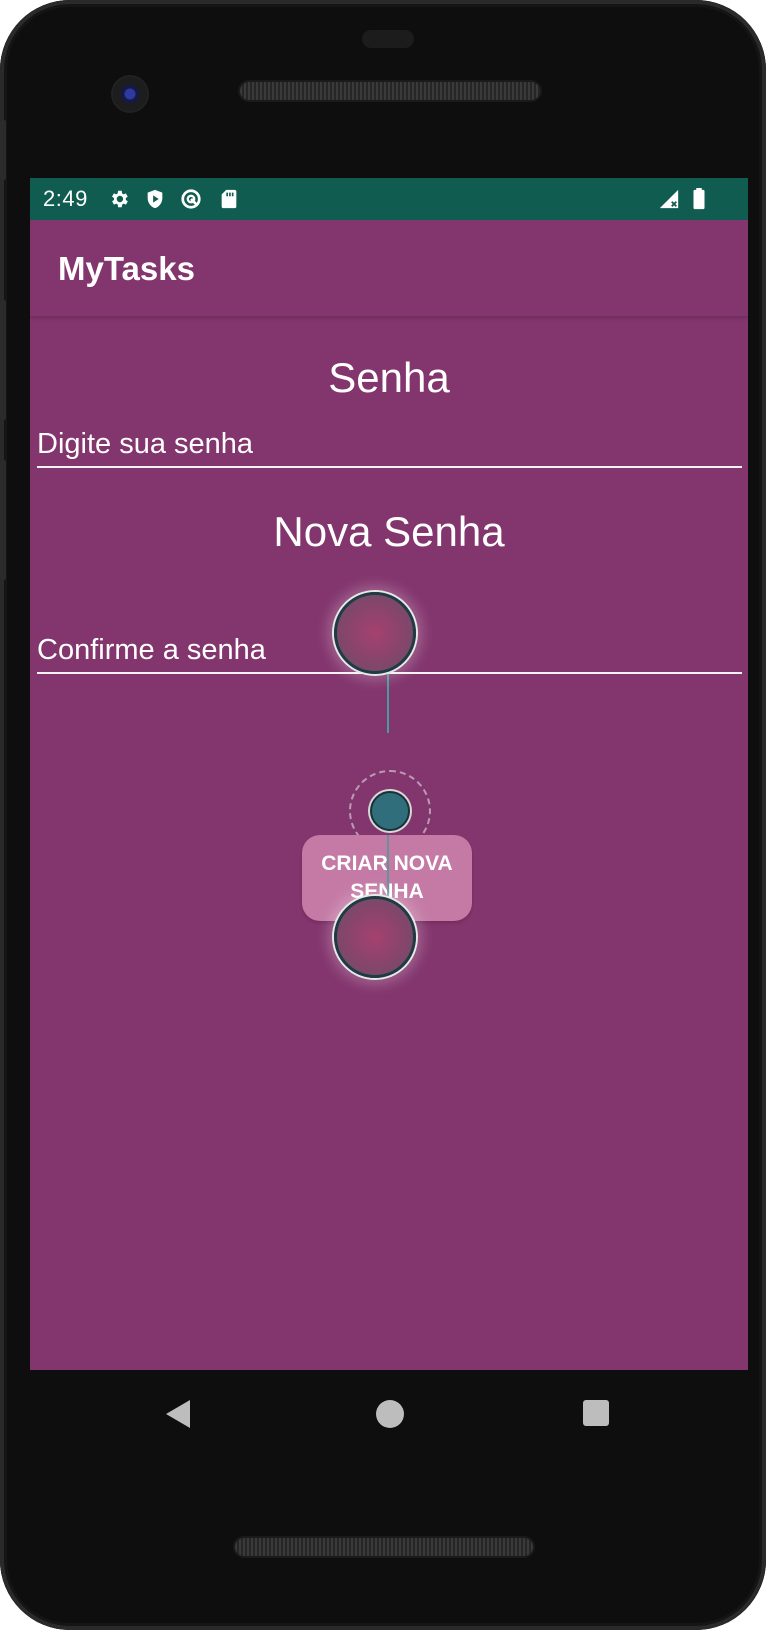 The height and width of the screenshot is (1630, 766). Describe the element at coordinates (388, 39) in the screenshot. I see `sensor-notch` at that location.